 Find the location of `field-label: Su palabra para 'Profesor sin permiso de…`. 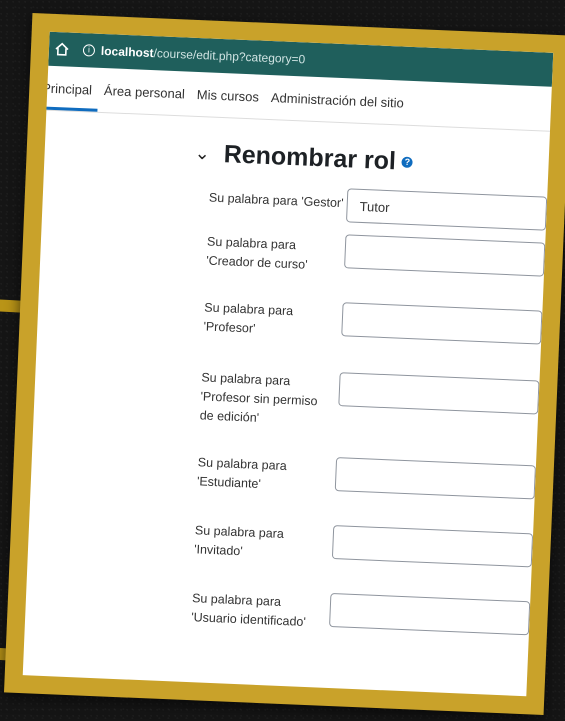

field-label: Su palabra para 'Profesor sin permiso de… is located at coordinates (258, 397).